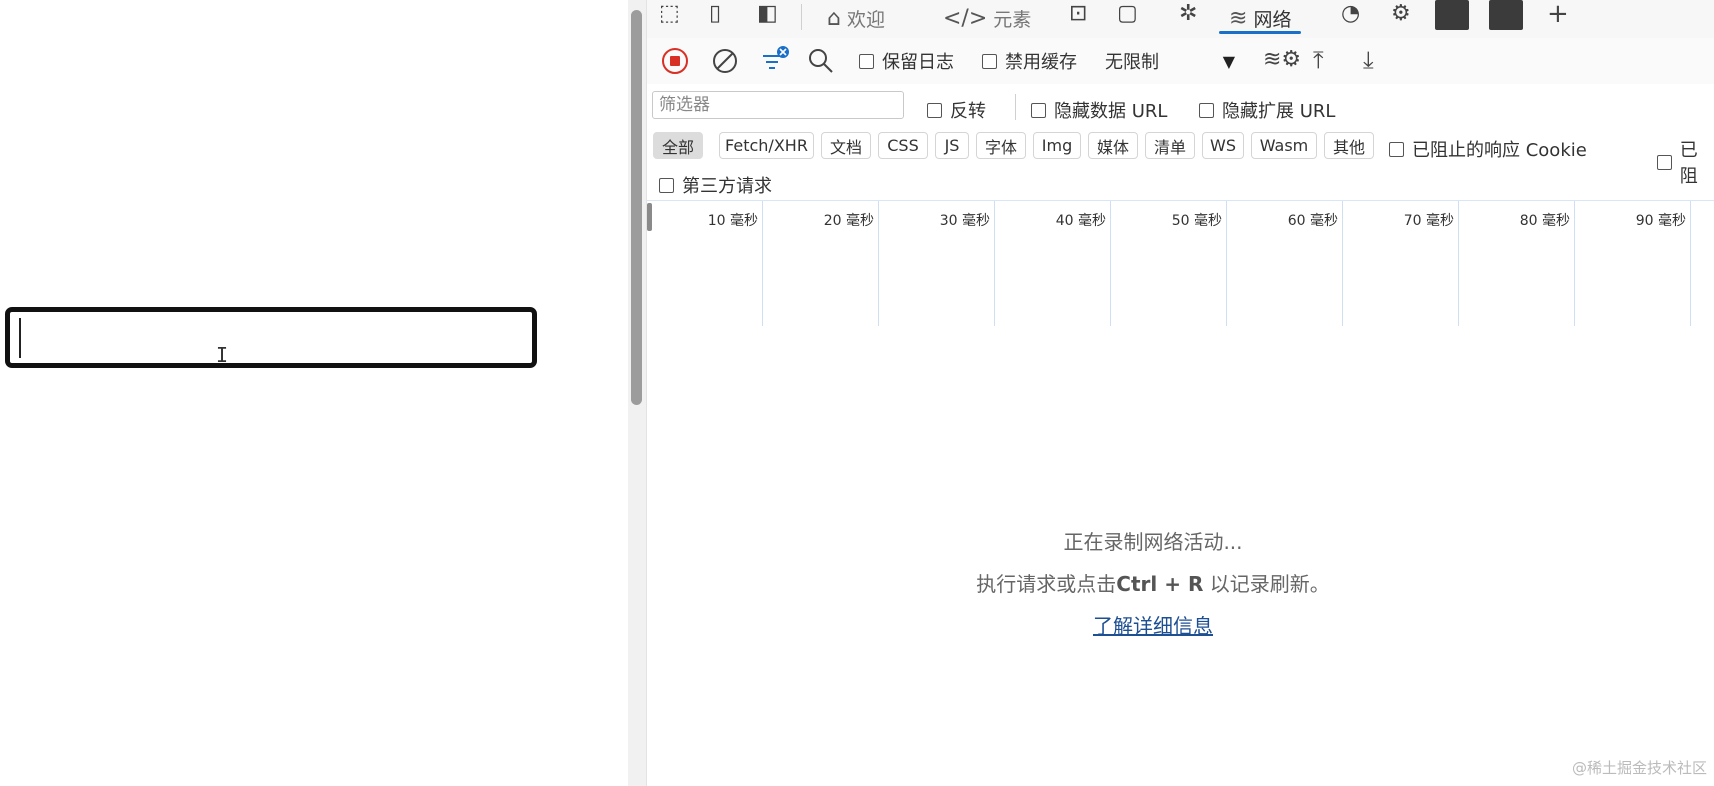  I want to click on type-chip-label: Img, so click(1057, 145).